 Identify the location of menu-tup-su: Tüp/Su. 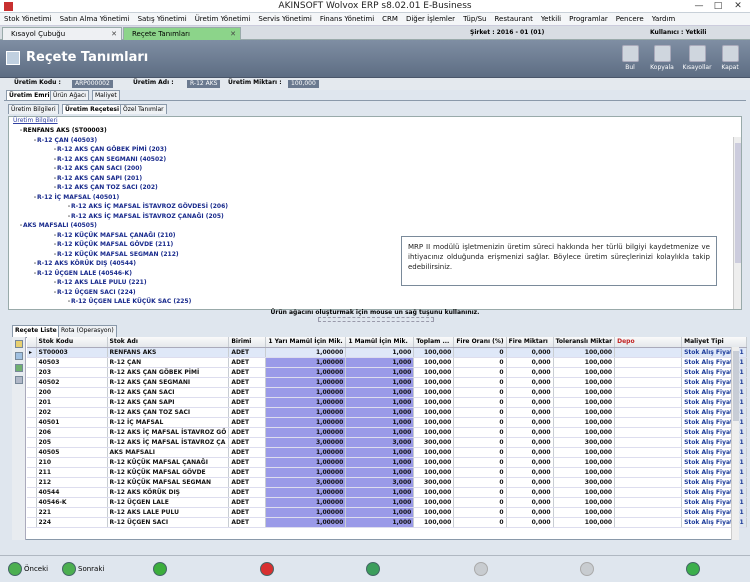
(474, 19).